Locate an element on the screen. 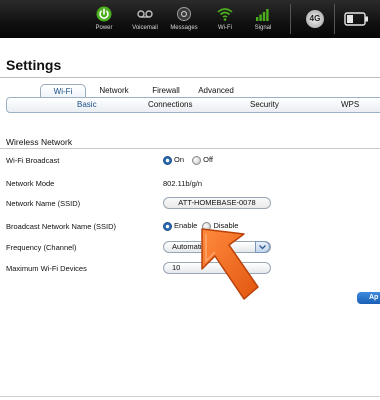 The height and width of the screenshot is (400, 380). tab-advanced: Advanced is located at coordinates (216, 91).